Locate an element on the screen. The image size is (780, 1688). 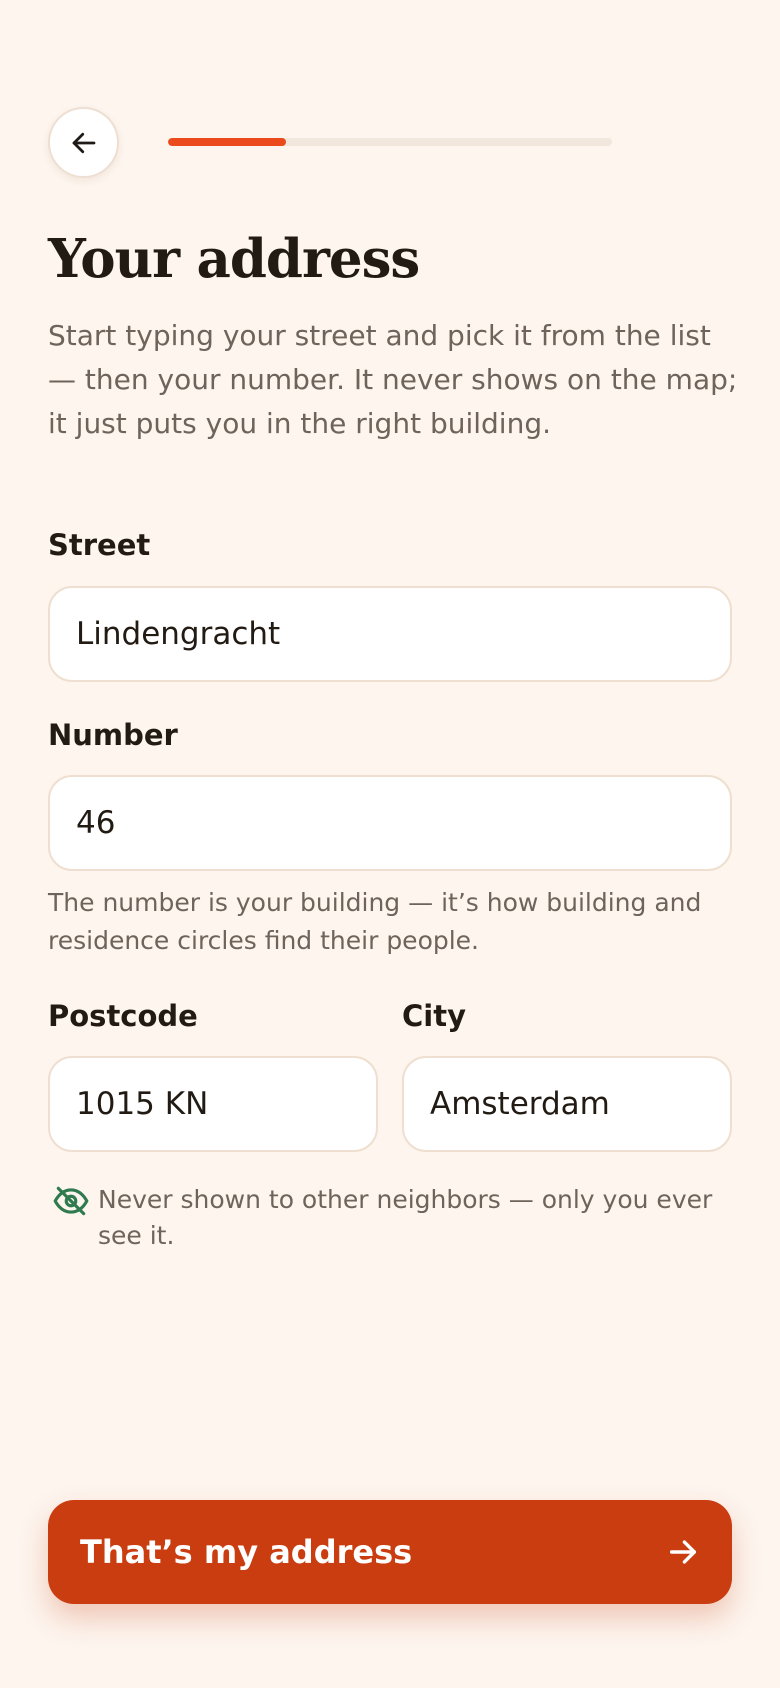
number-input: 46 is located at coordinates (390, 823).